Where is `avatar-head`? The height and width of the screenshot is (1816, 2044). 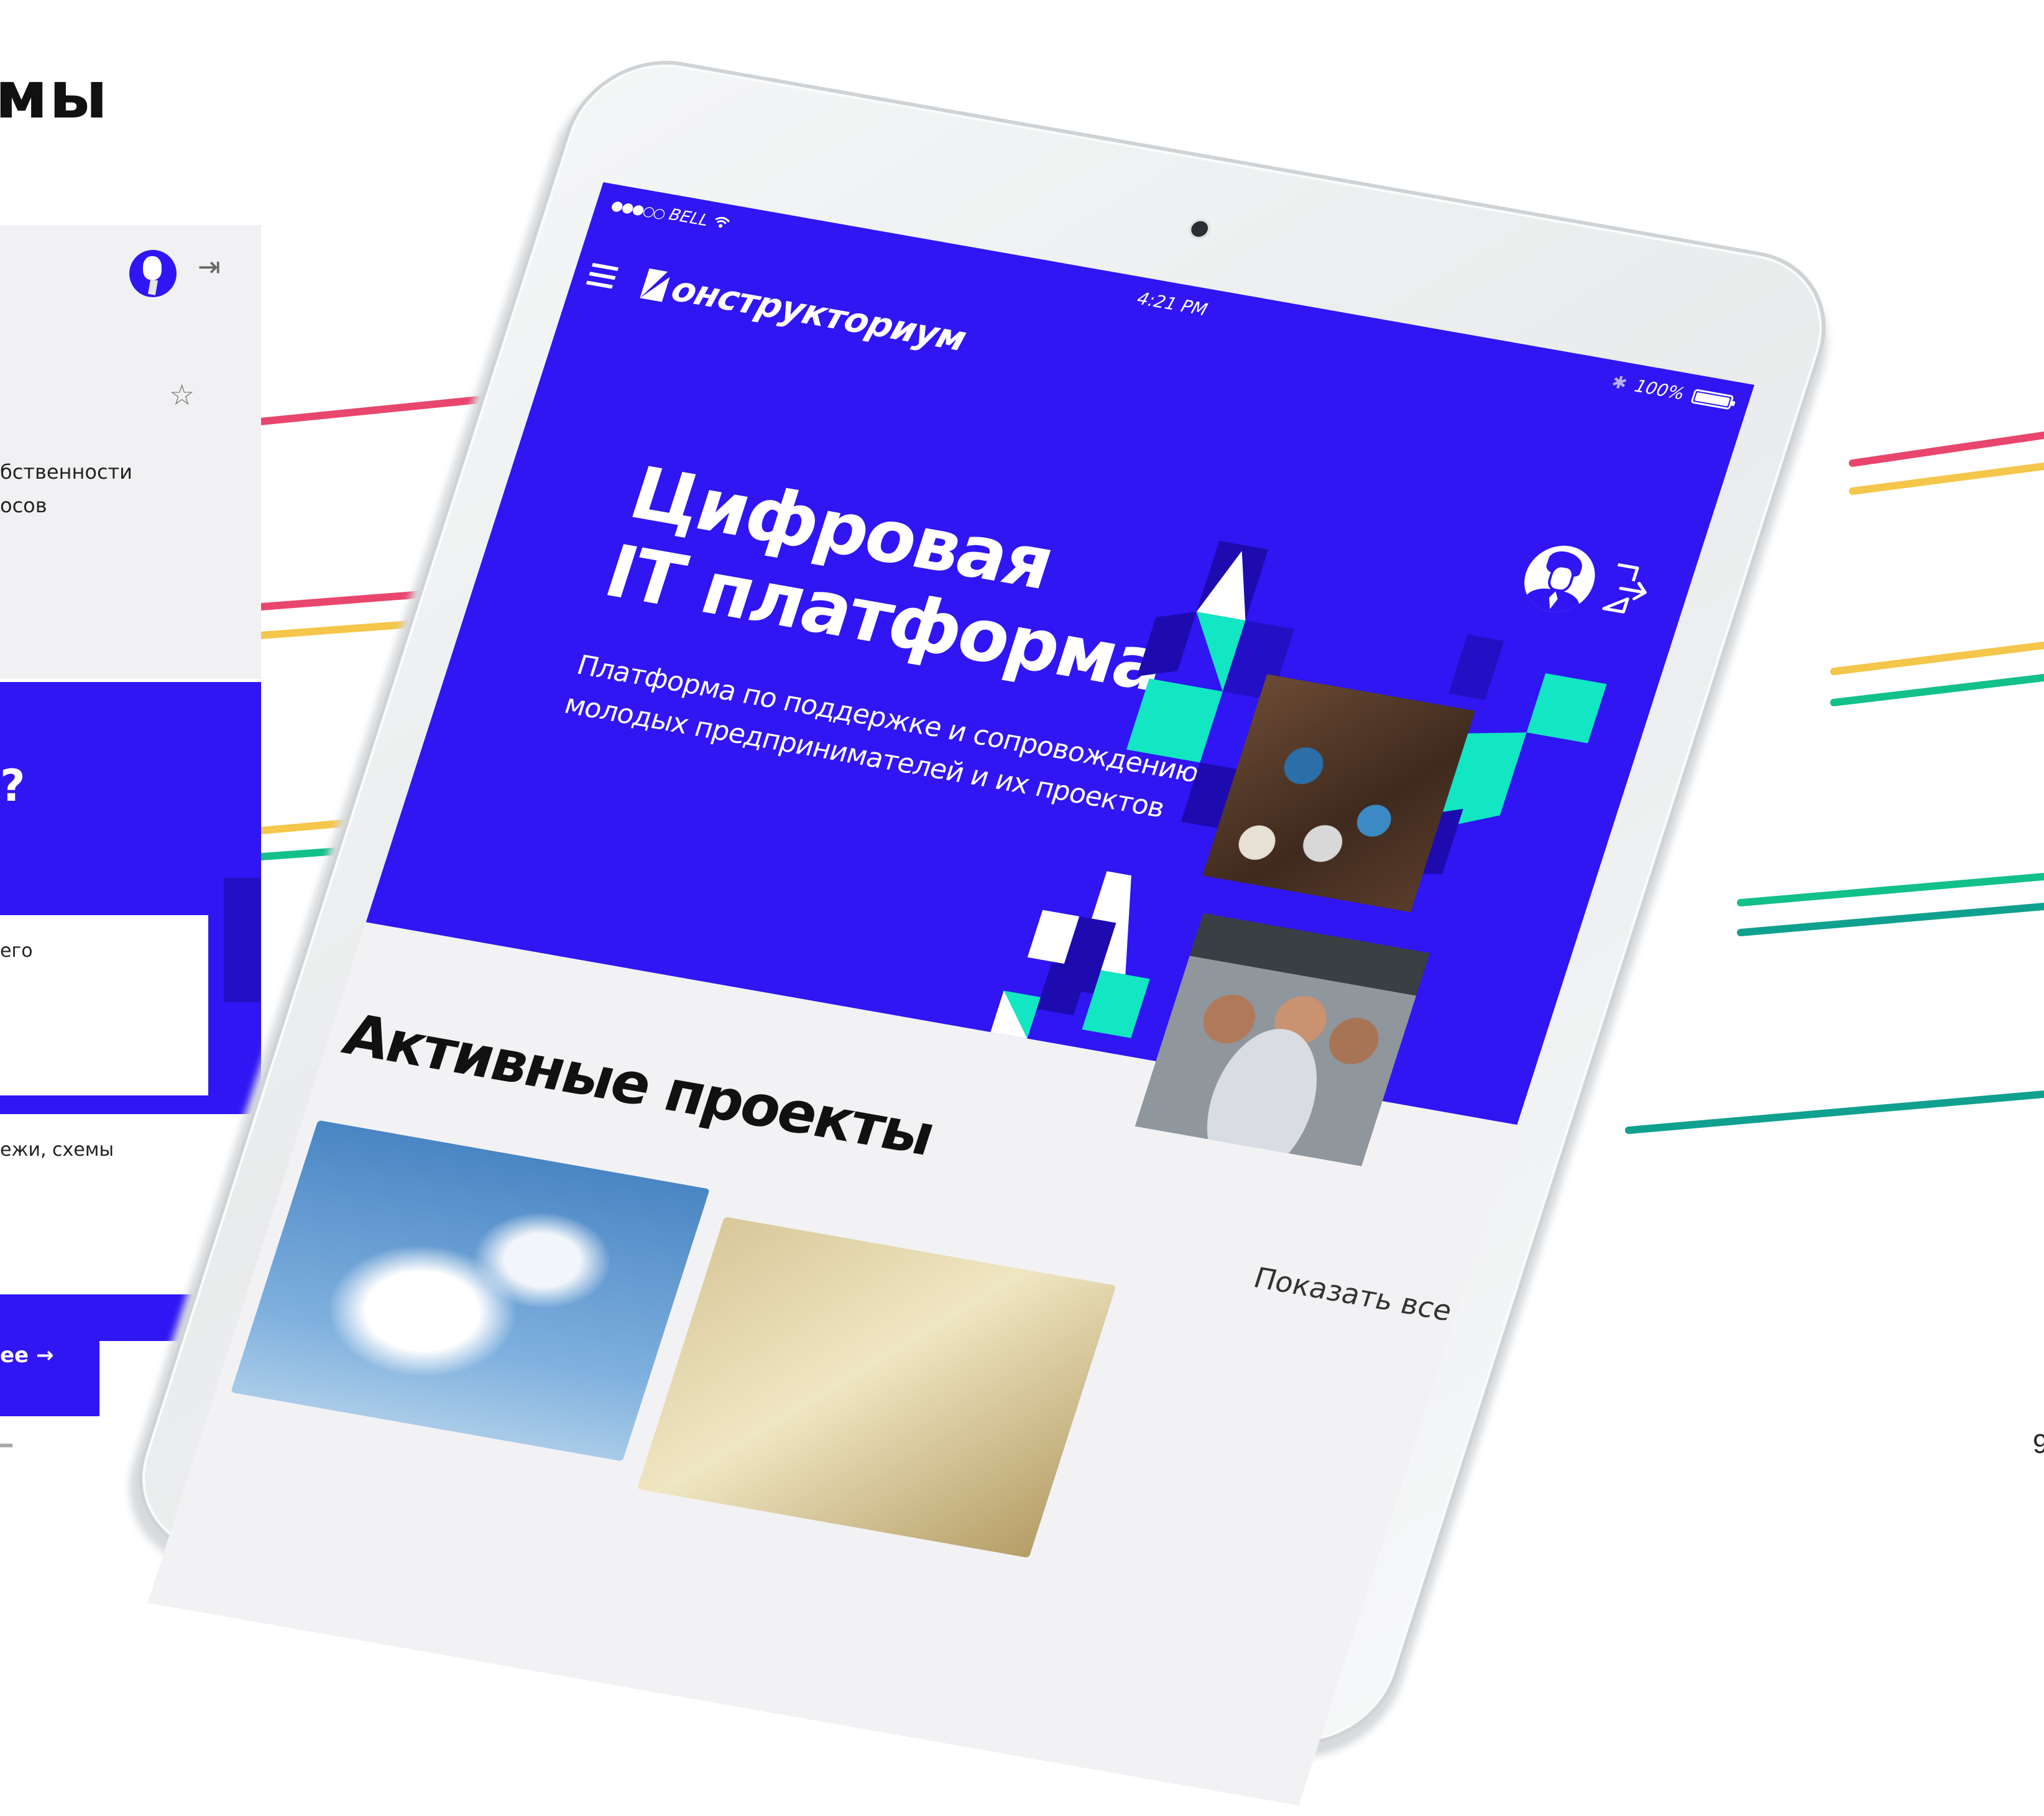
avatar-head is located at coordinates (152, 268).